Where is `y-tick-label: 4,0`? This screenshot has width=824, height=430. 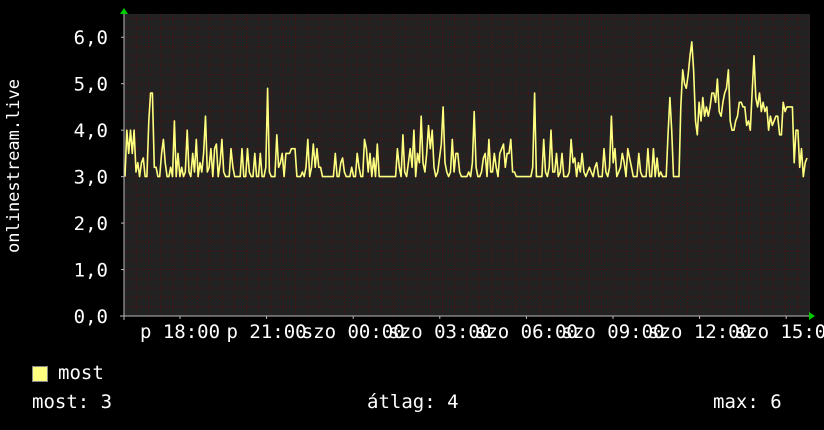 y-tick-label: 4,0 is located at coordinates (91, 131).